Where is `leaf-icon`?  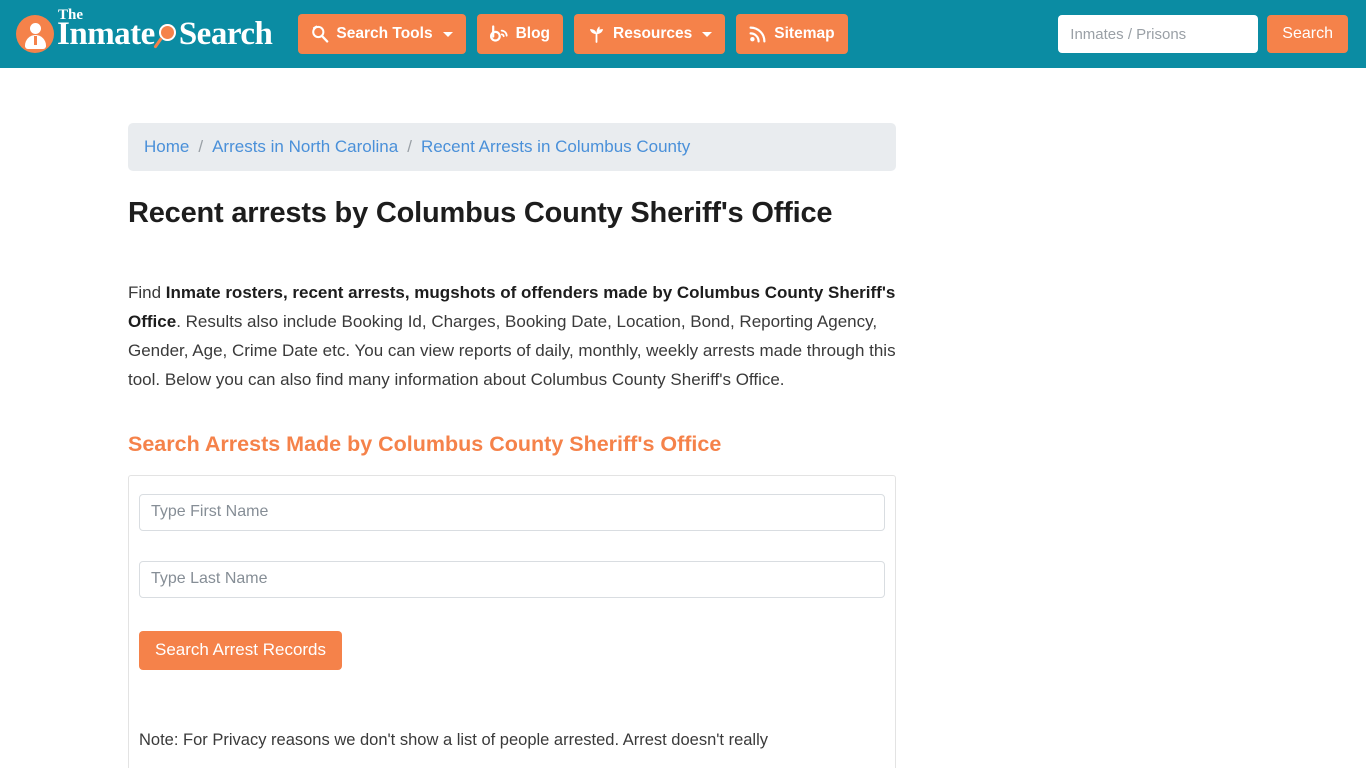
leaf-icon is located at coordinates (596, 34).